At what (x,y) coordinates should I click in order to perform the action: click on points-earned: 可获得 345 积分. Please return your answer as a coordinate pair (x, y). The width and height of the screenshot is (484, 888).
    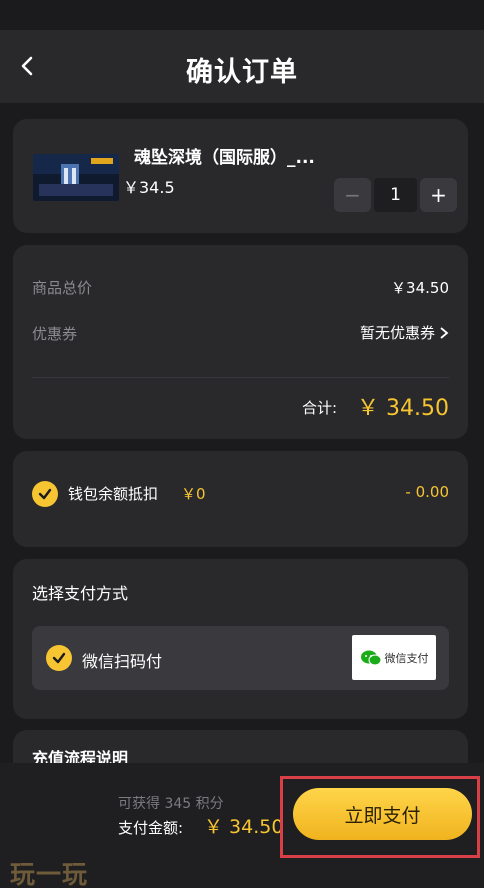
    Looking at the image, I should click on (171, 804).